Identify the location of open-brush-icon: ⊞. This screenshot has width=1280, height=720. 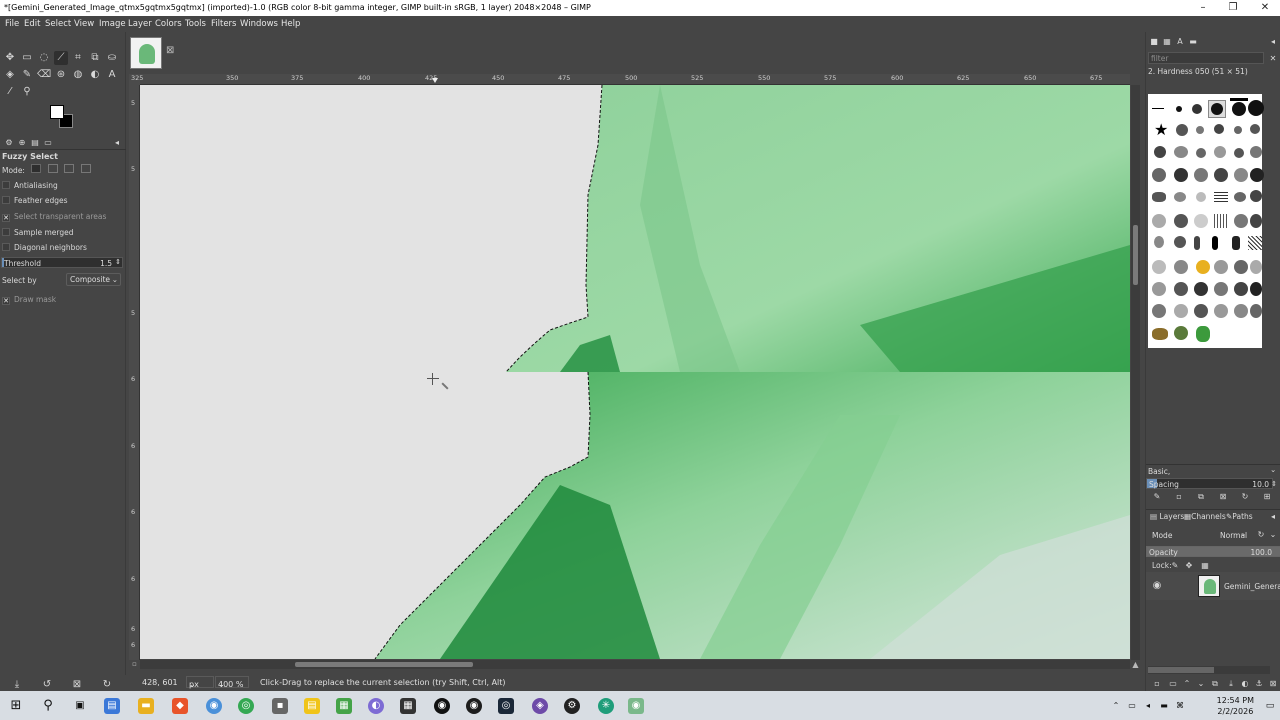
(1267, 497).